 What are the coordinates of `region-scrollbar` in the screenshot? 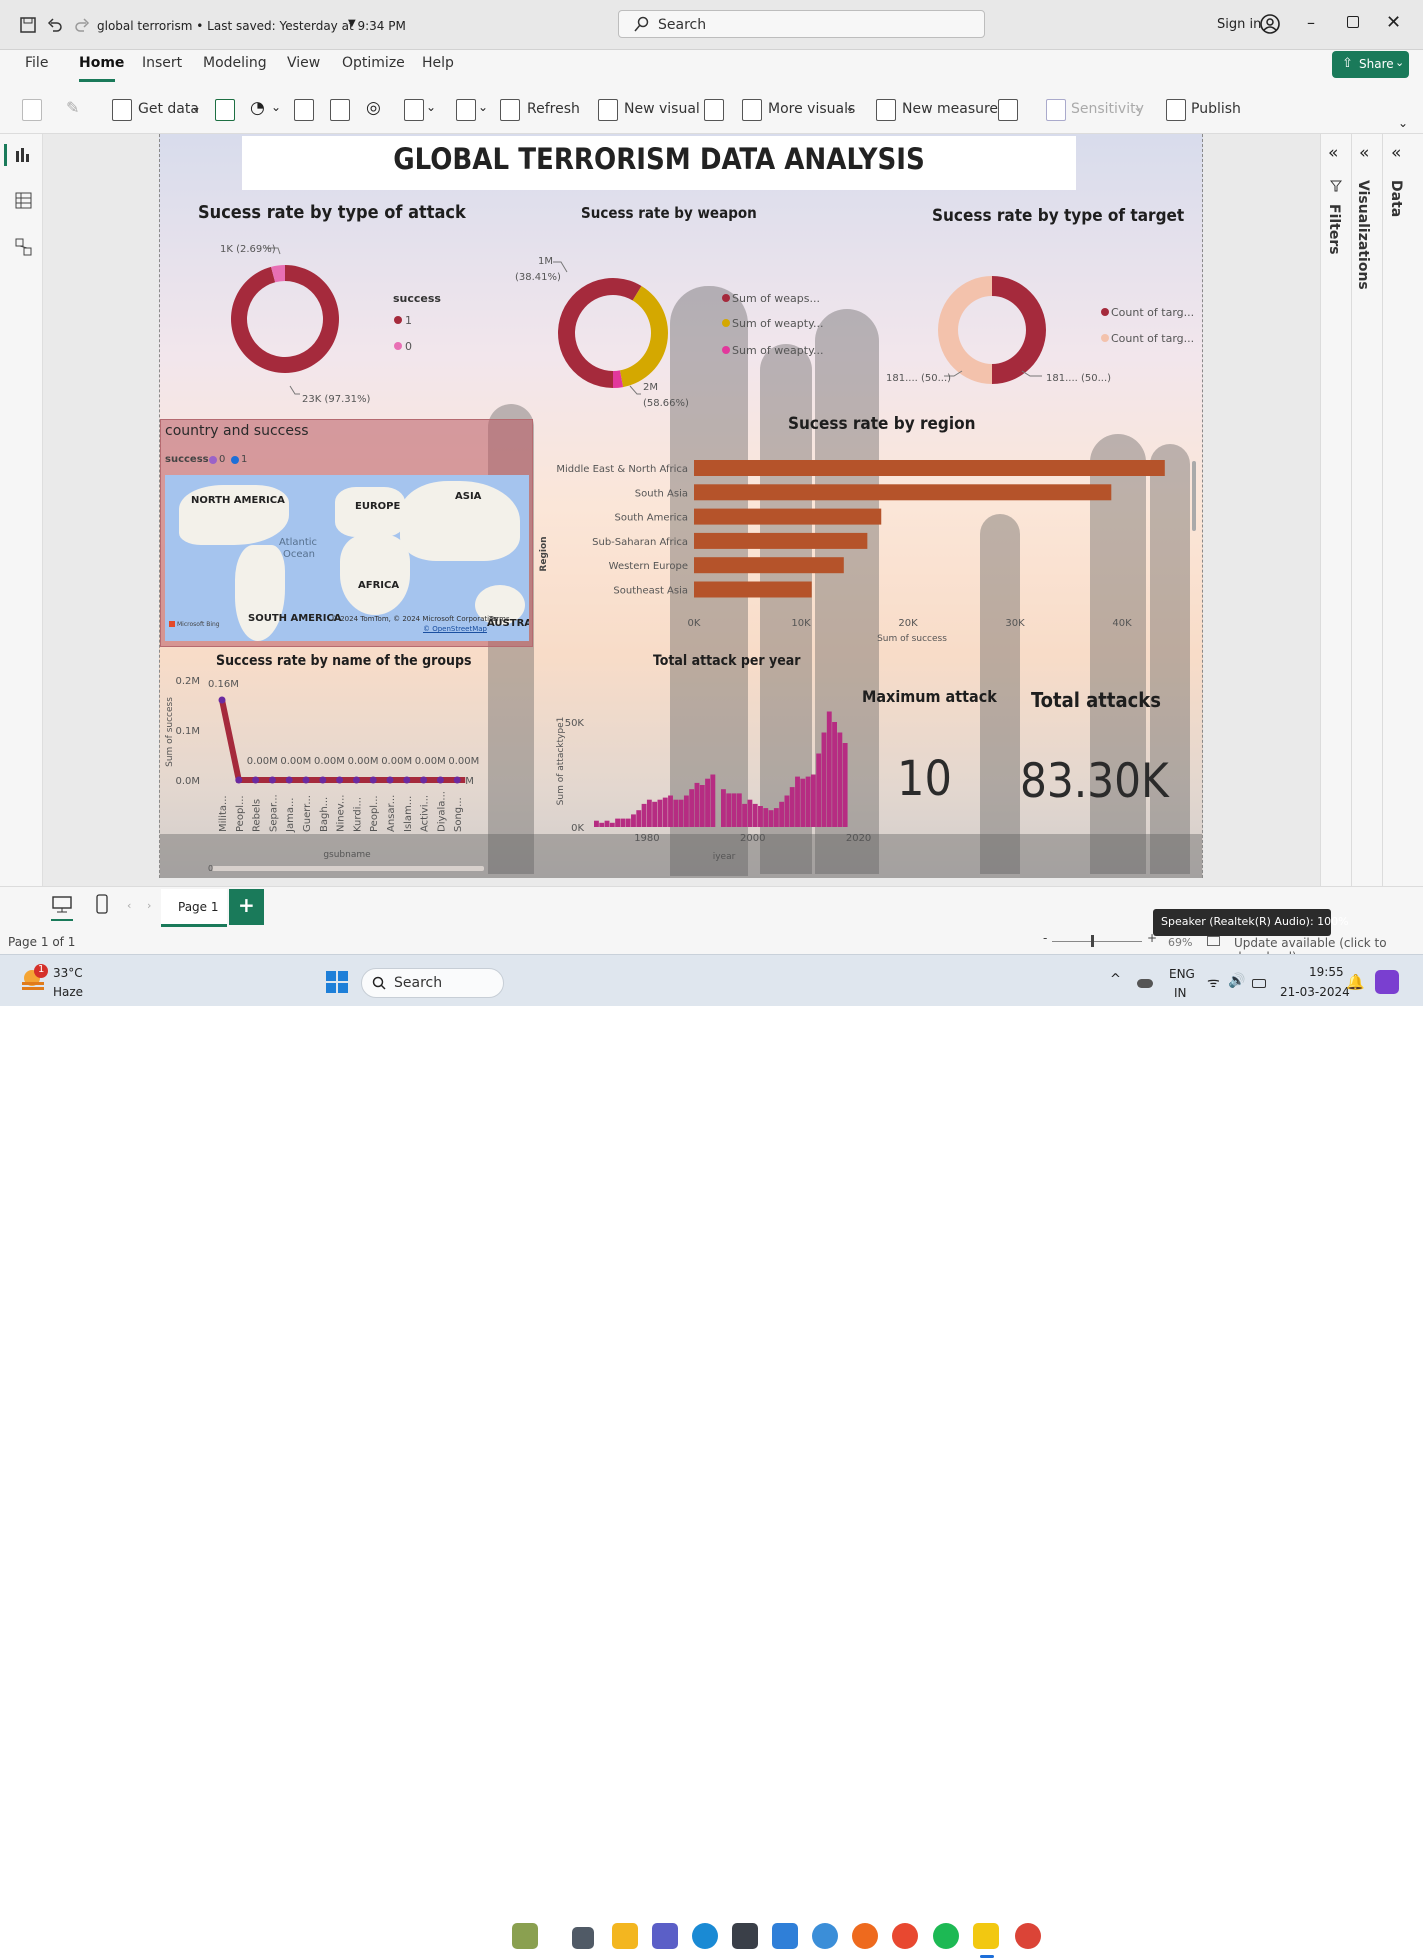 It's located at (1194, 496).